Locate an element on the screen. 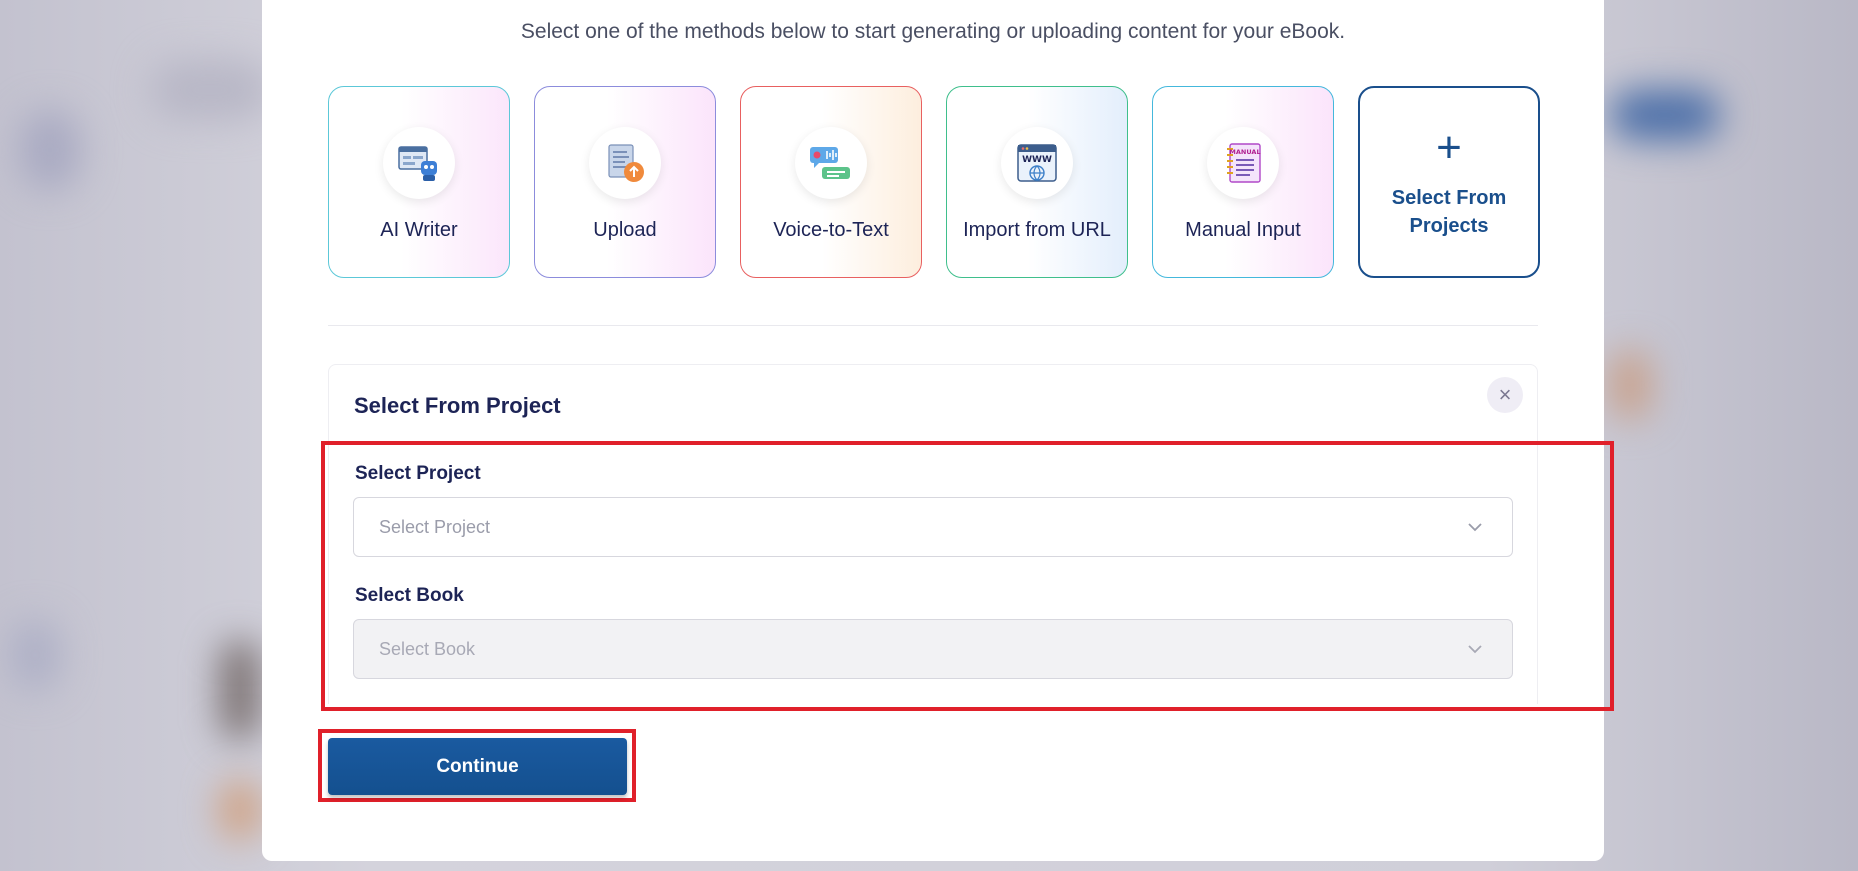 The height and width of the screenshot is (871, 1858). divider is located at coordinates (933, 325).